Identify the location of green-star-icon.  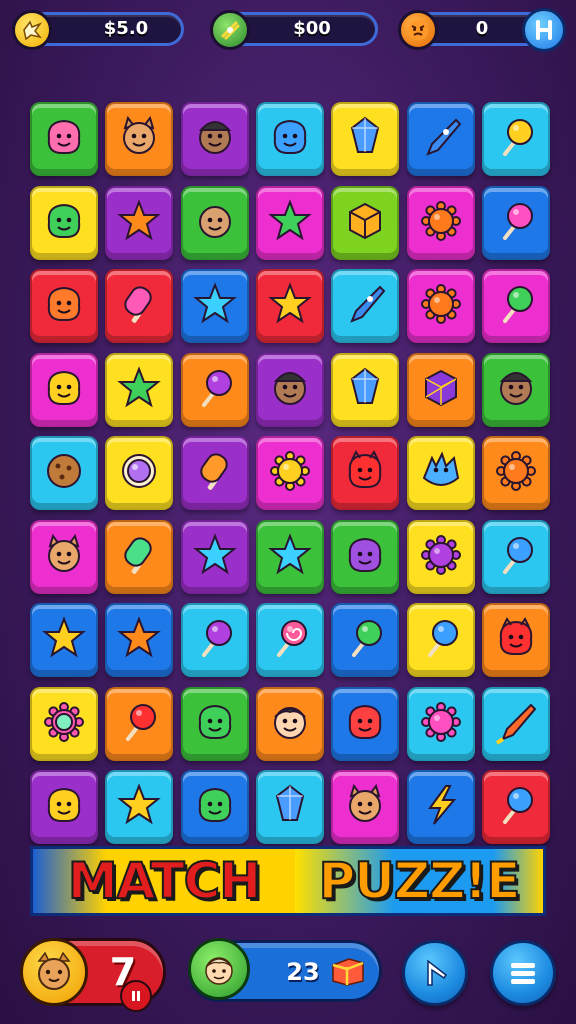
(290, 223).